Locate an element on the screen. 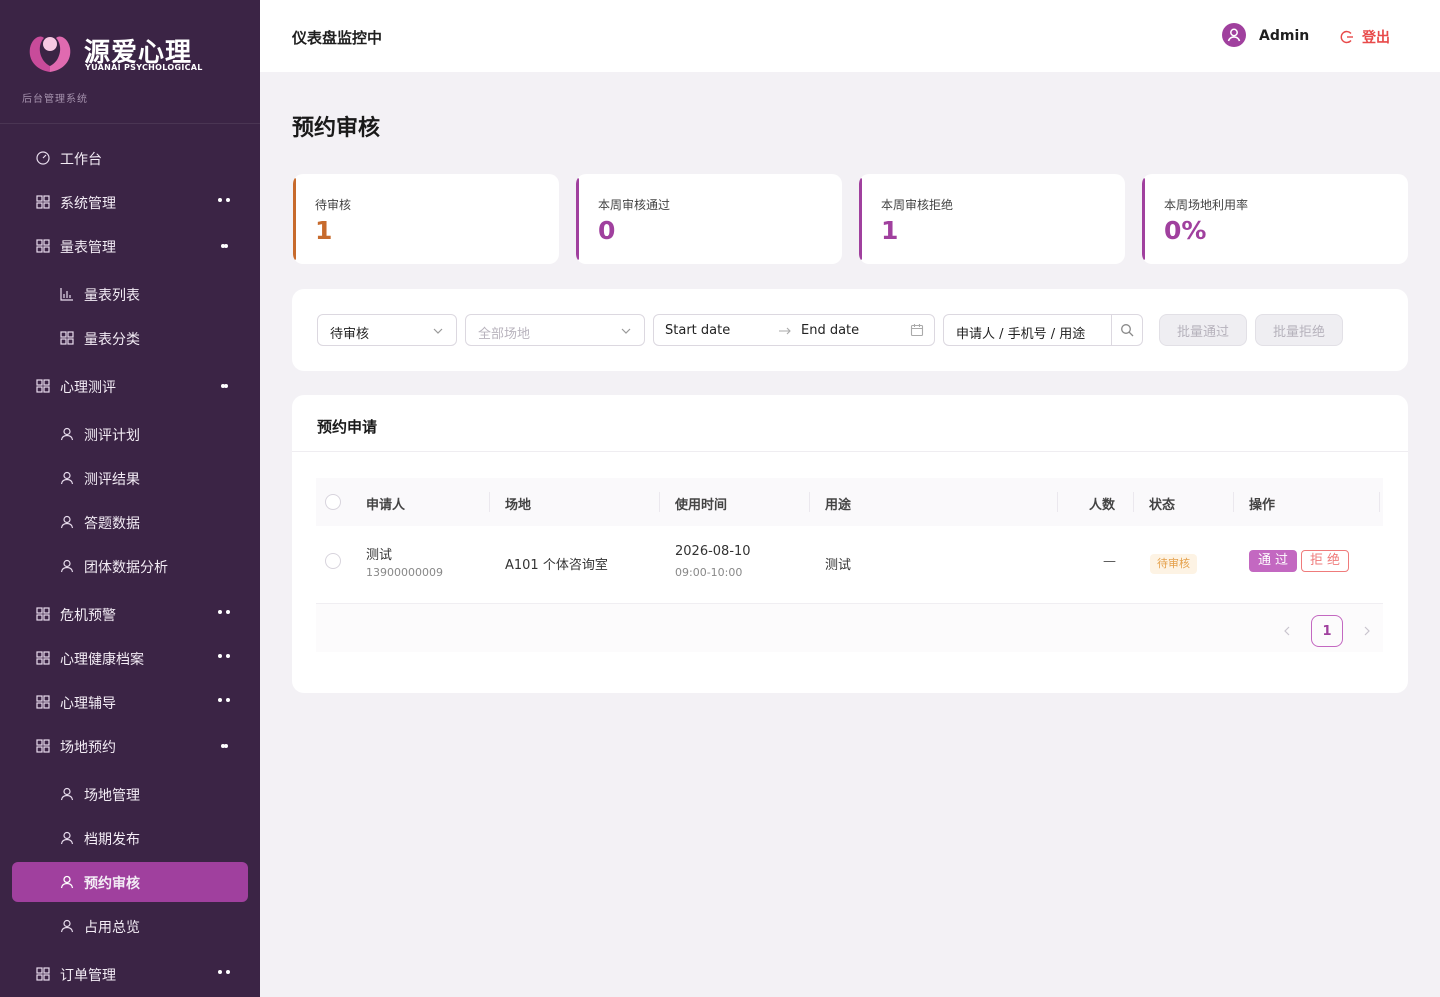  search-input: 申请人 / 手机号 / 用途 is located at coordinates (1022, 332).